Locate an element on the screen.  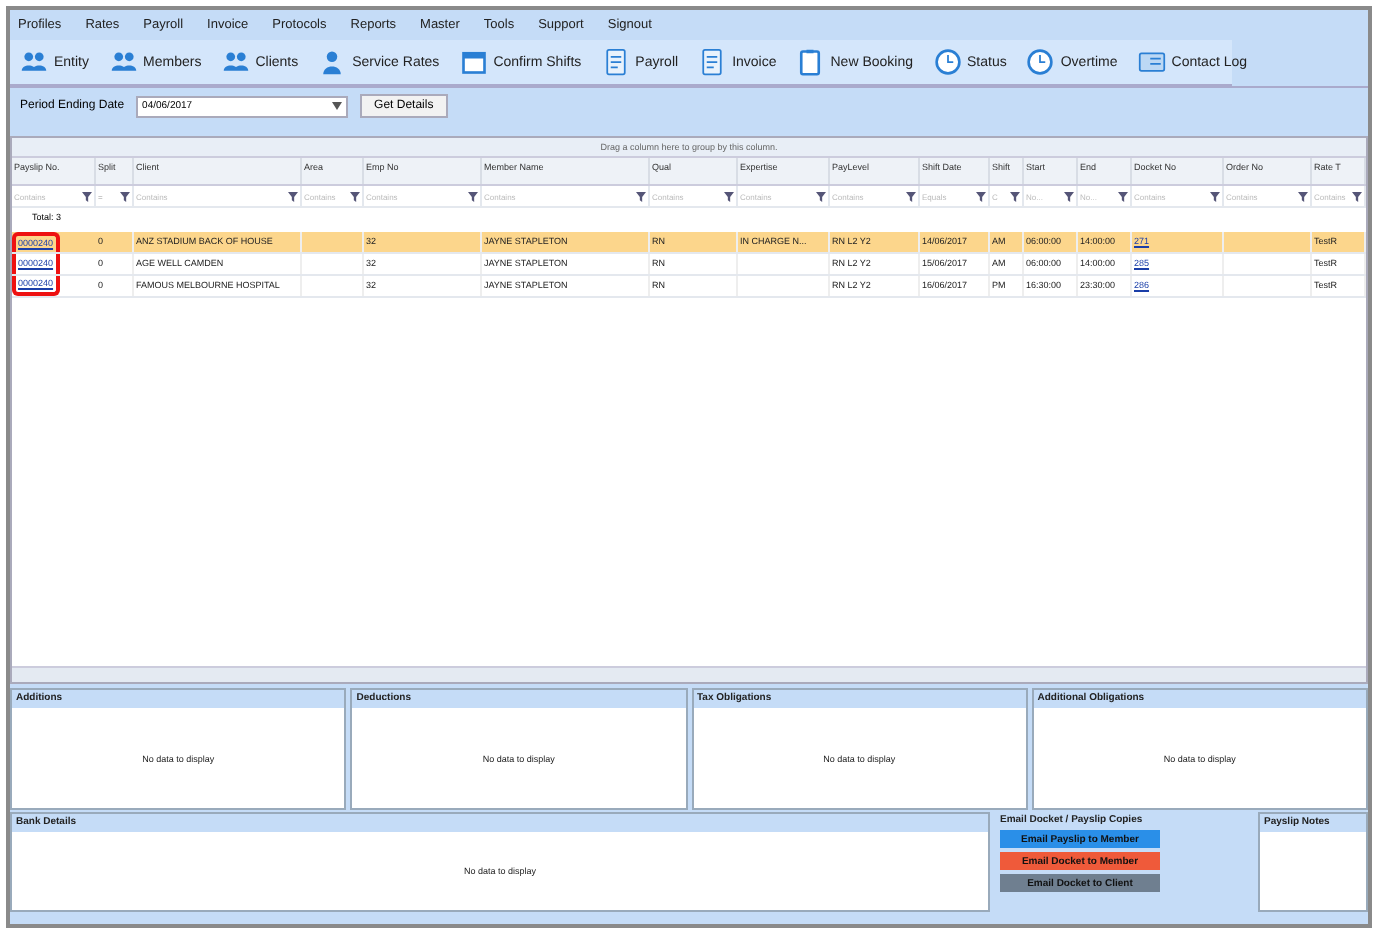
clipboard-icon is located at coordinates (810, 62).